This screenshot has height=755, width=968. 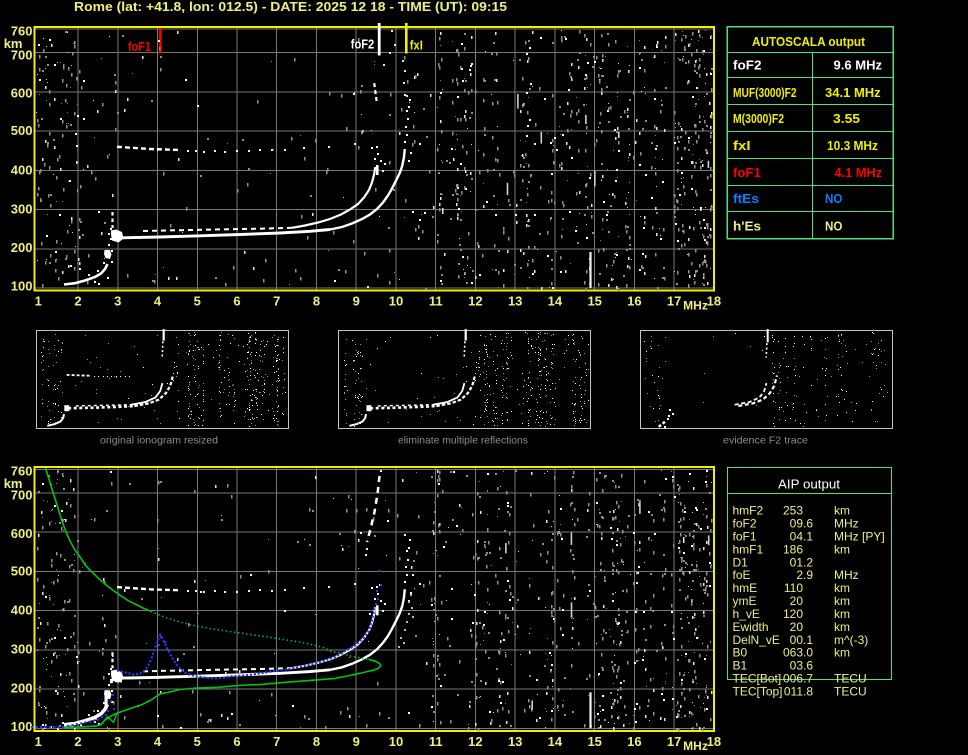 I want to click on svg-text: 186, so click(x=793, y=549).